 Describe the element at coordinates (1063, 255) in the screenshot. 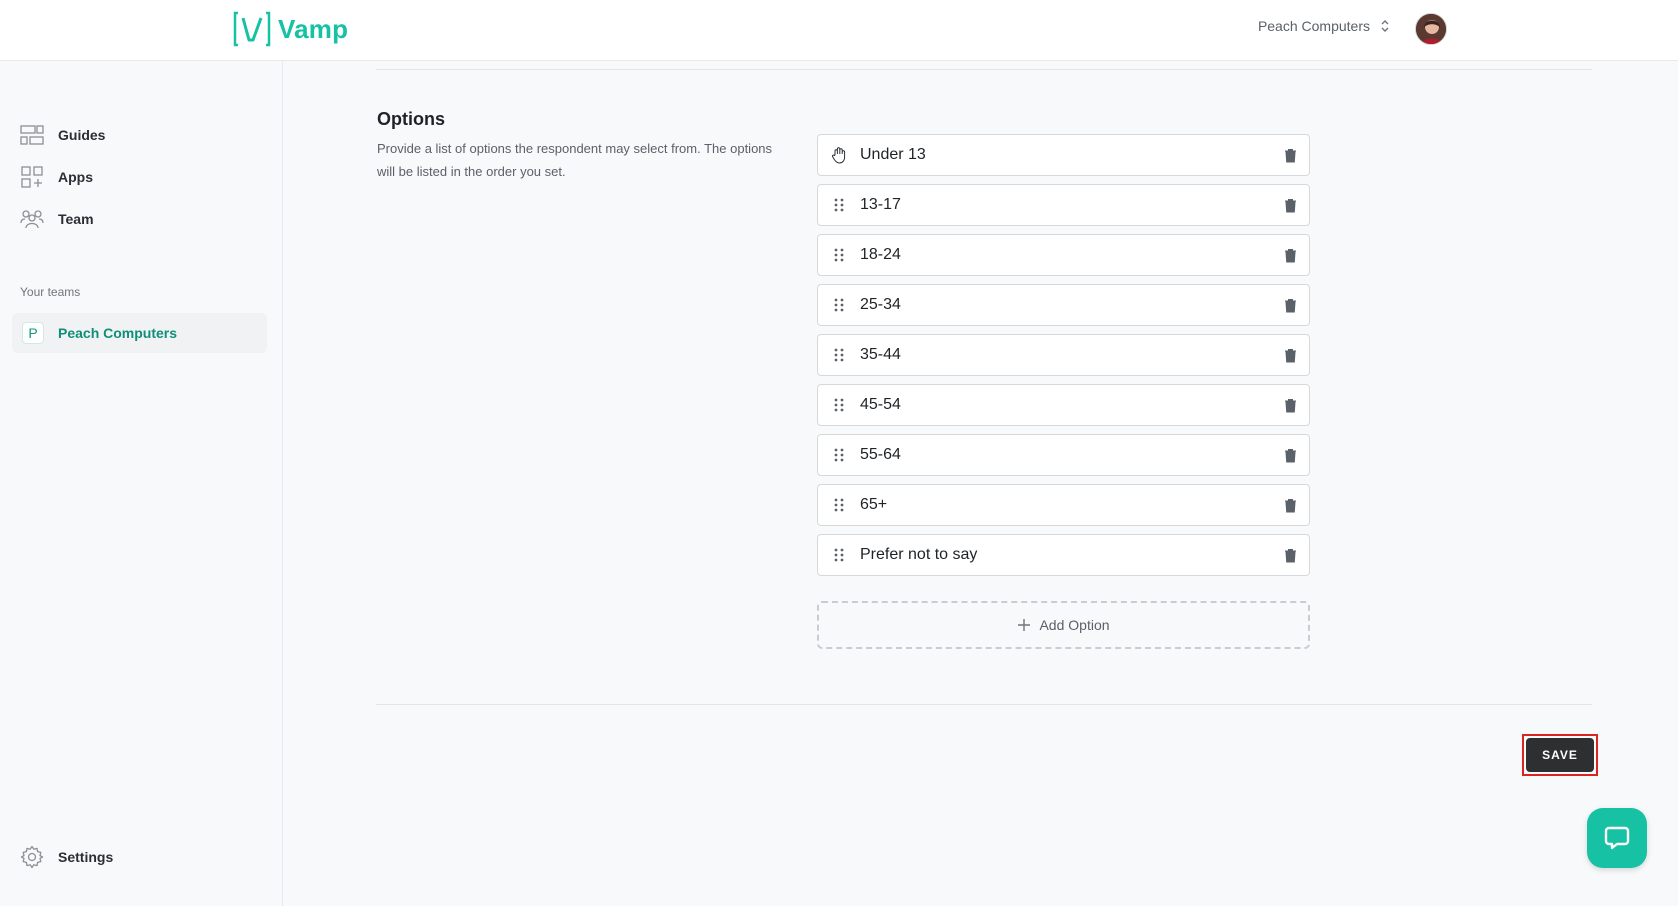

I see `option-row: 18-24` at that location.